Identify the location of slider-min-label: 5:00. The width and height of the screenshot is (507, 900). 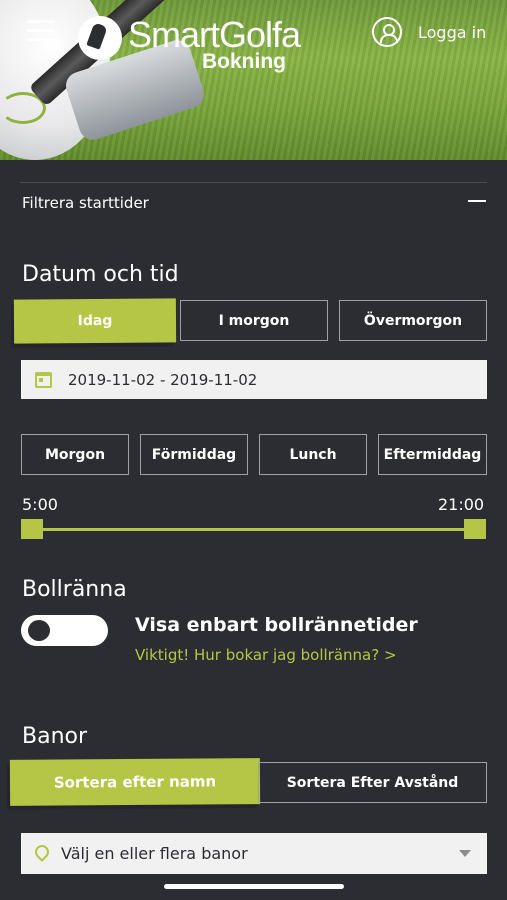
(40, 504).